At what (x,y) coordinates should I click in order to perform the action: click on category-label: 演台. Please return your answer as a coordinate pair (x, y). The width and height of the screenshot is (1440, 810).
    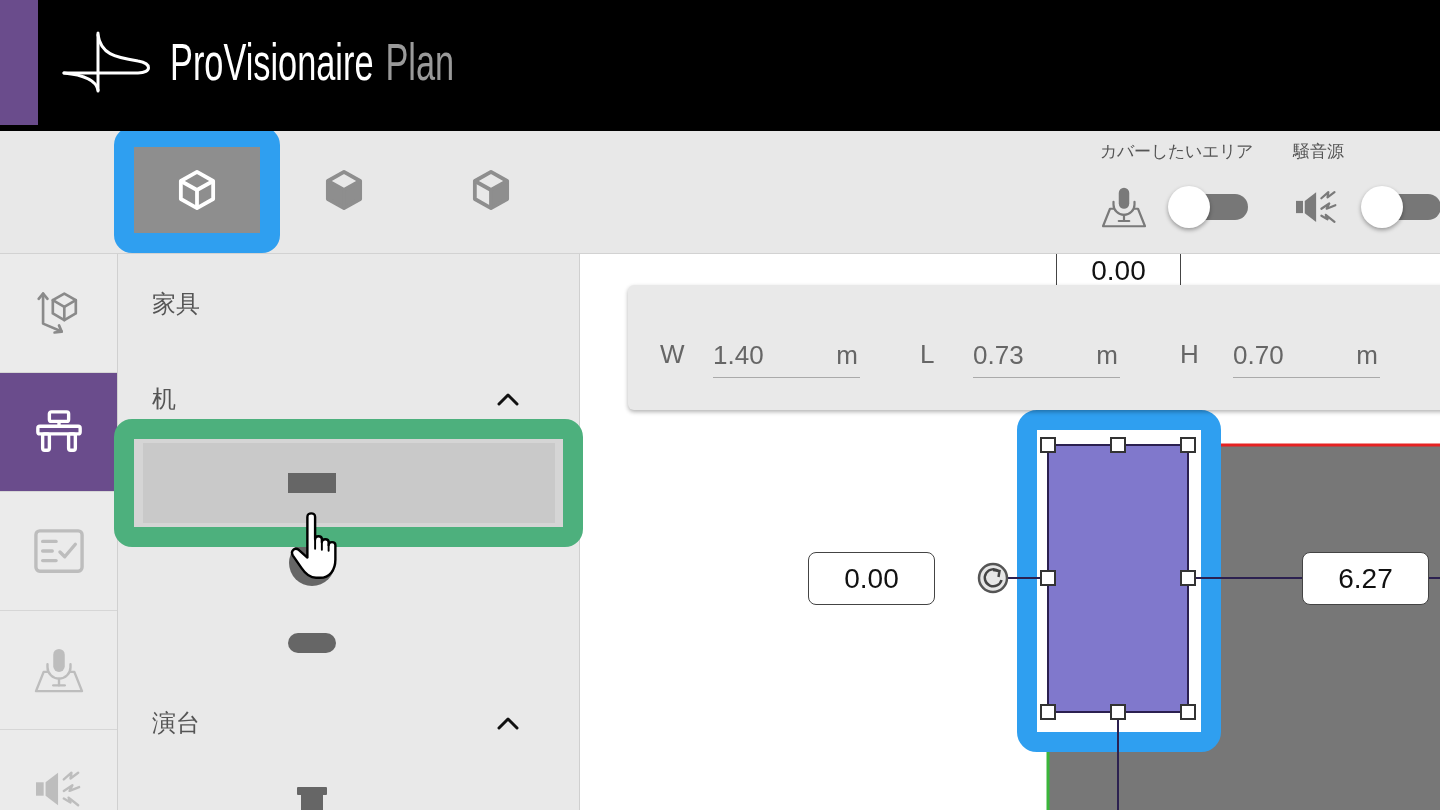
    Looking at the image, I should click on (176, 723).